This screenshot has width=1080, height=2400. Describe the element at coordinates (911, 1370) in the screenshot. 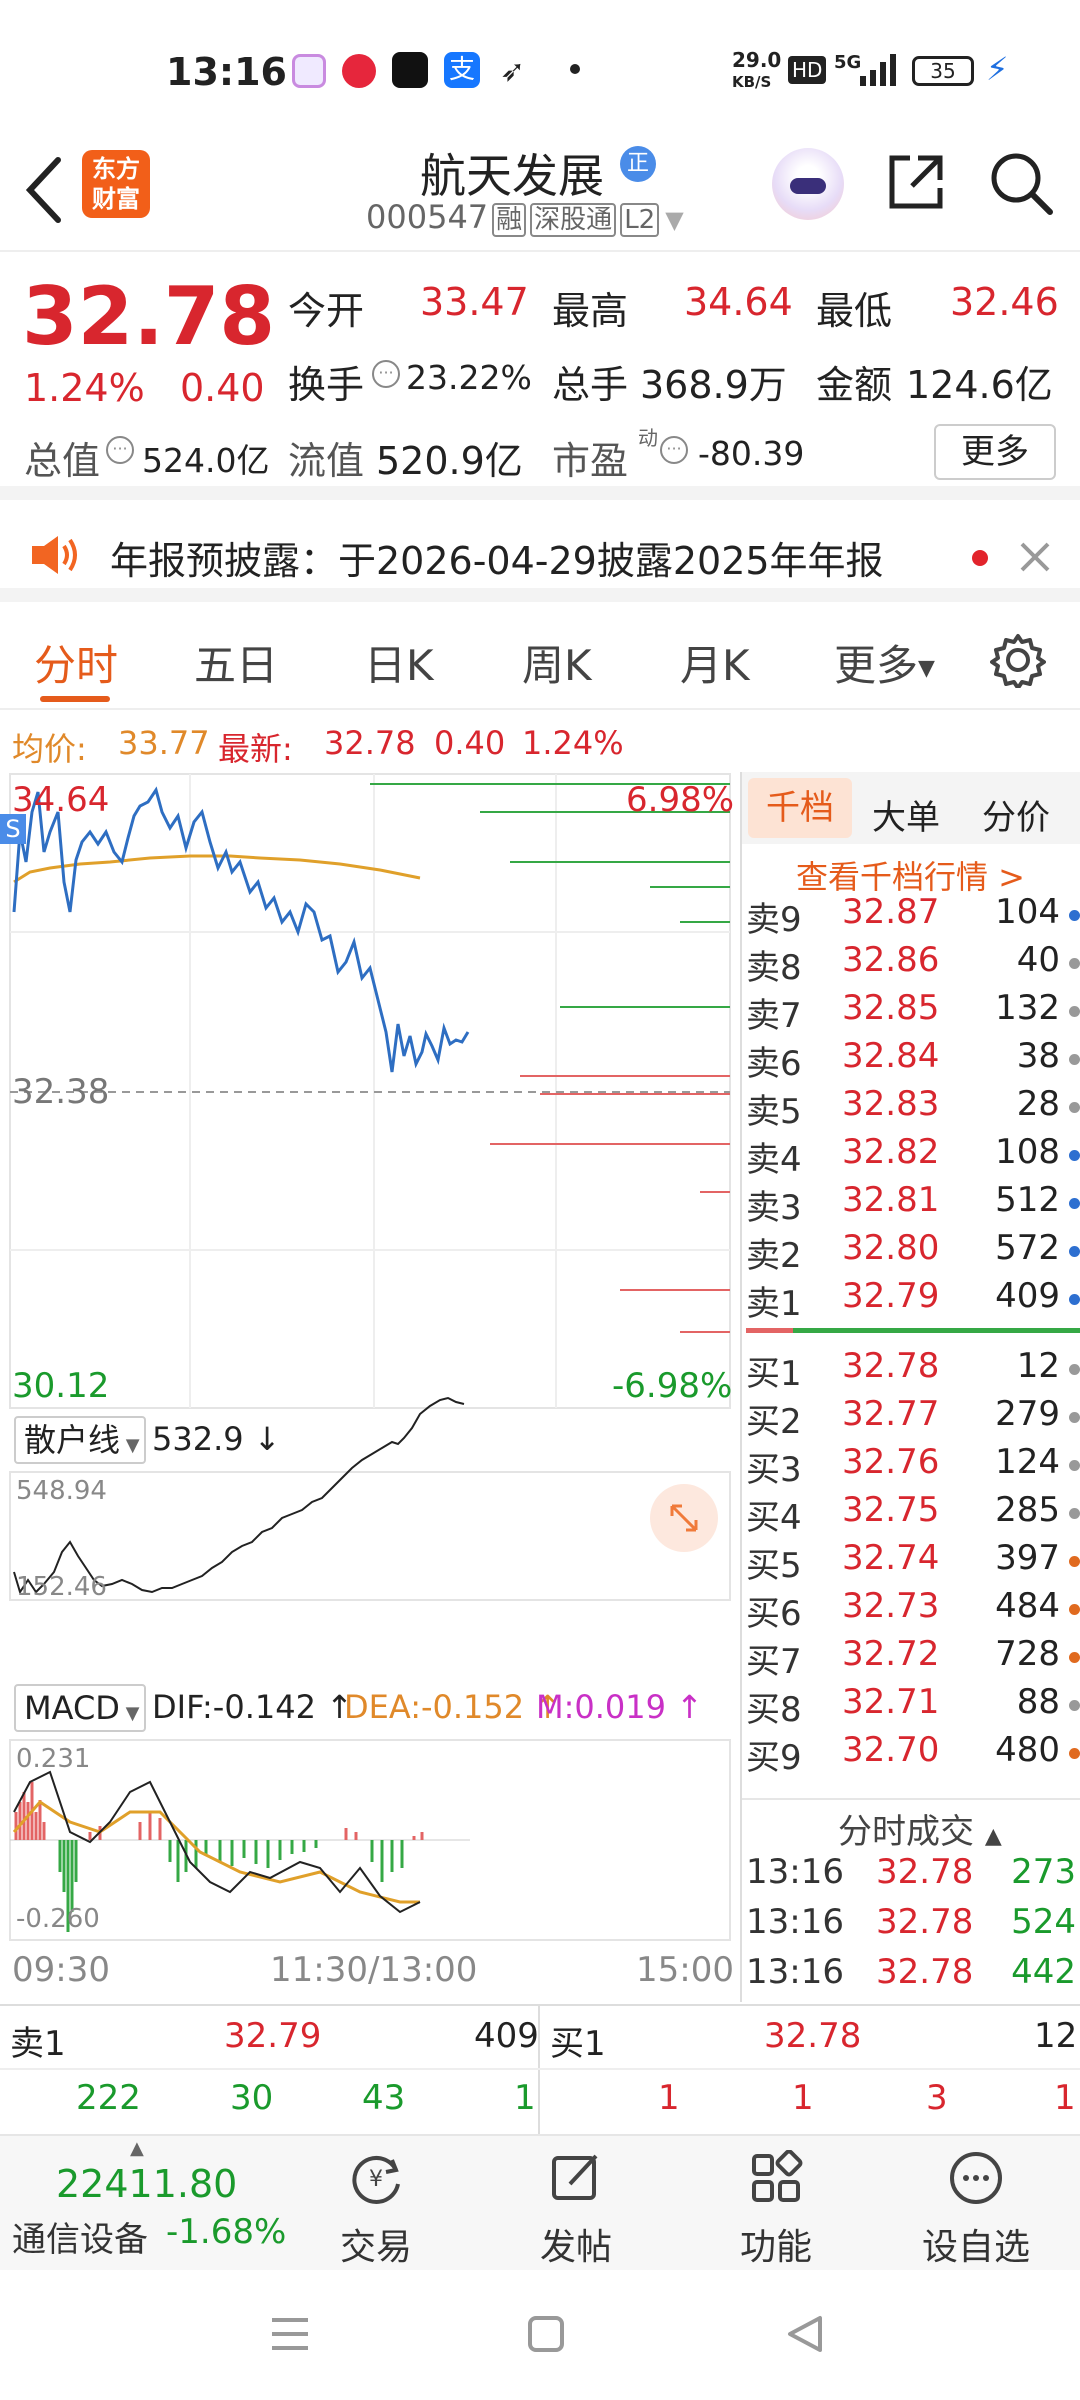

I see `bid-row: 买1 32.78 12` at that location.